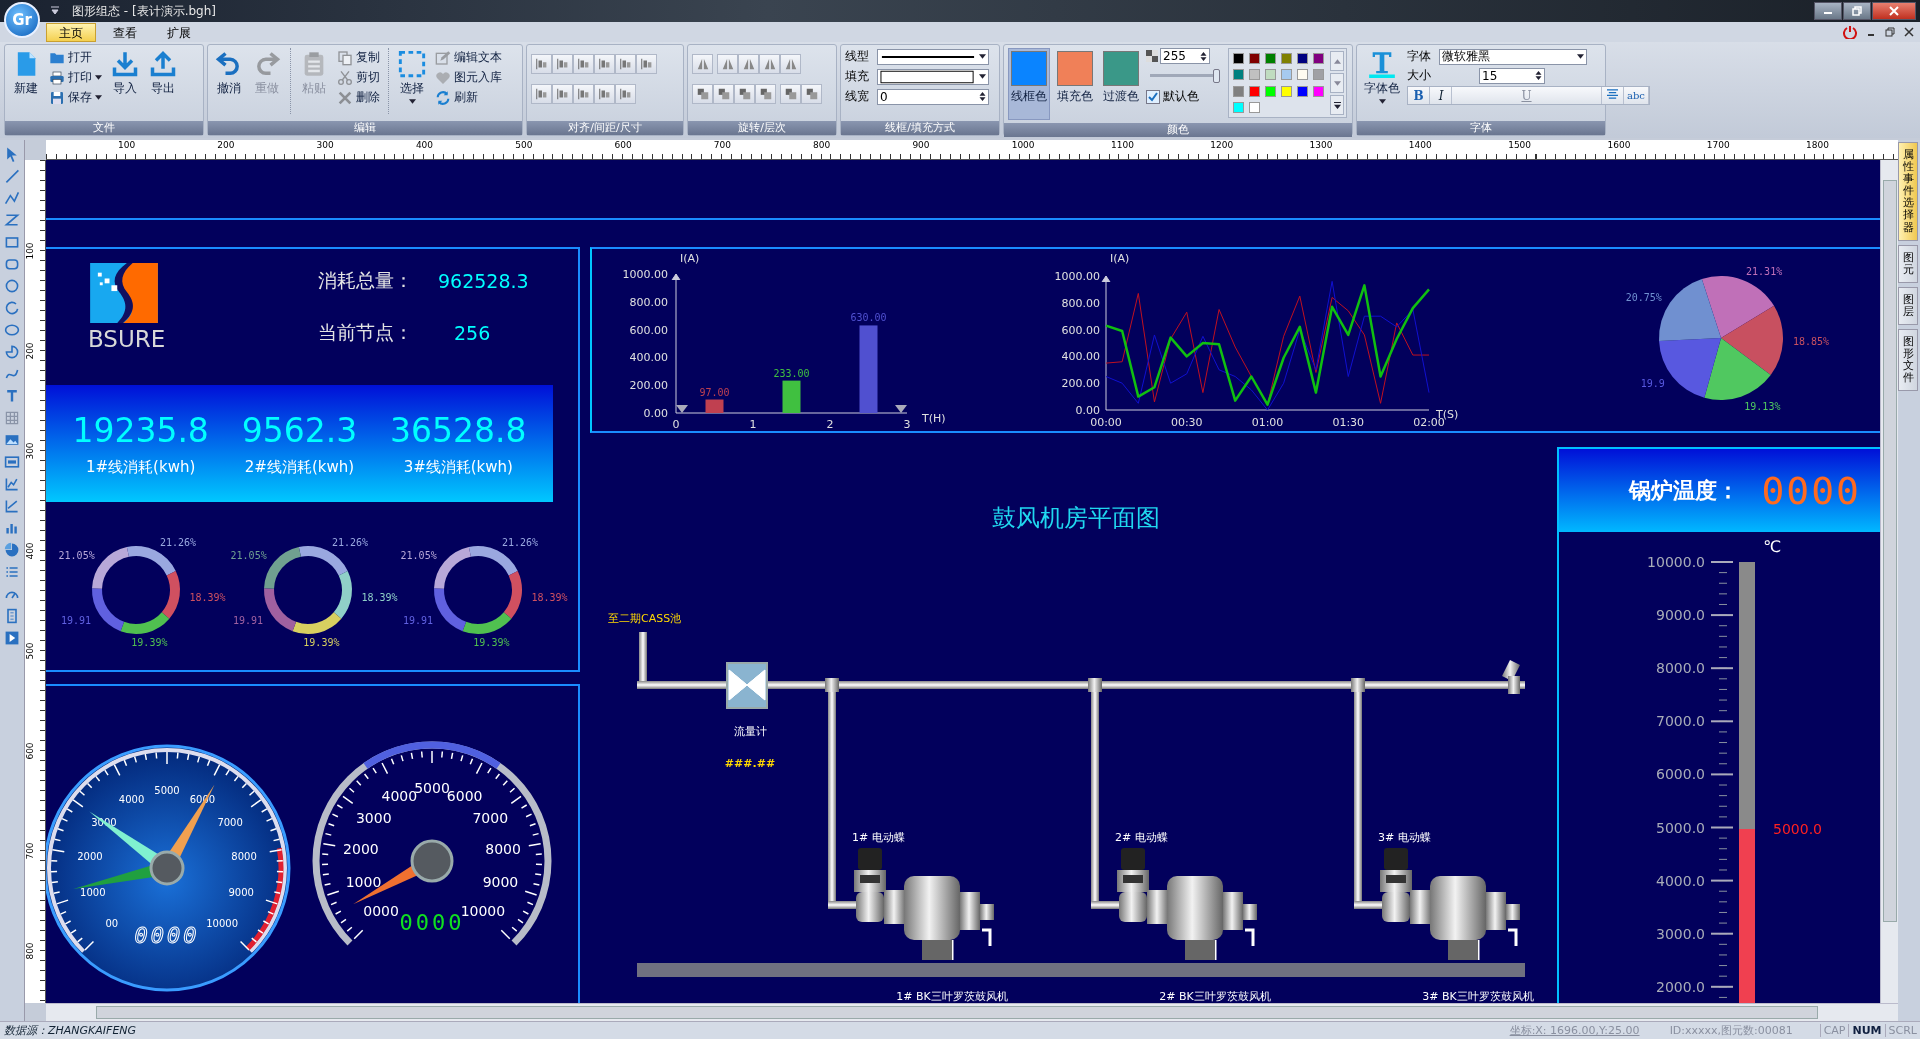 This screenshot has height=1039, width=1920. Describe the element at coordinates (972, 1012) in the screenshot. I see `horizontal-scrollbar` at that location.